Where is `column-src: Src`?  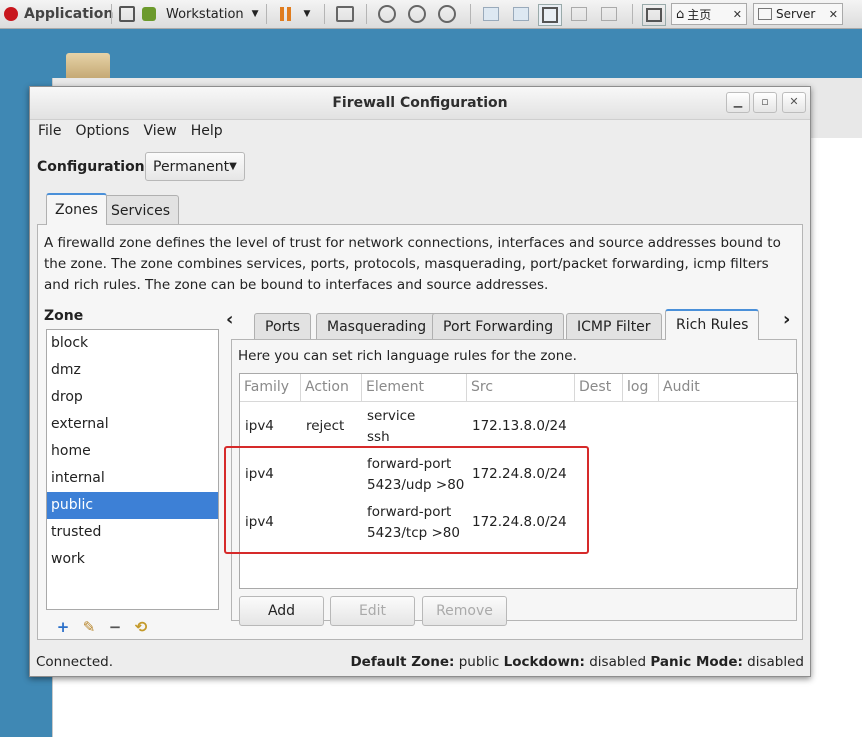
column-src: Src is located at coordinates (521, 387).